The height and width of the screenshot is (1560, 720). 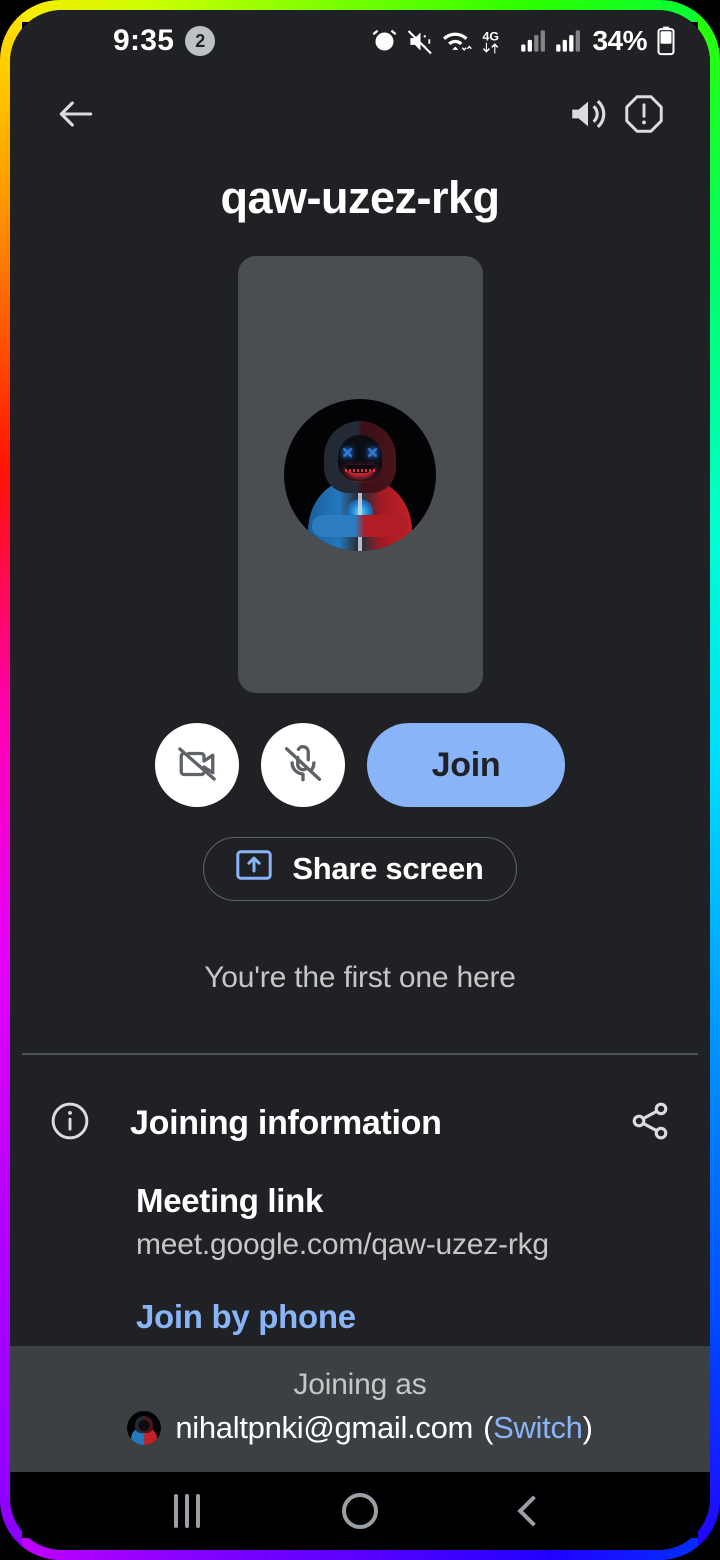 I want to click on meeting-link-label: Meeting link, so click(x=230, y=1200).